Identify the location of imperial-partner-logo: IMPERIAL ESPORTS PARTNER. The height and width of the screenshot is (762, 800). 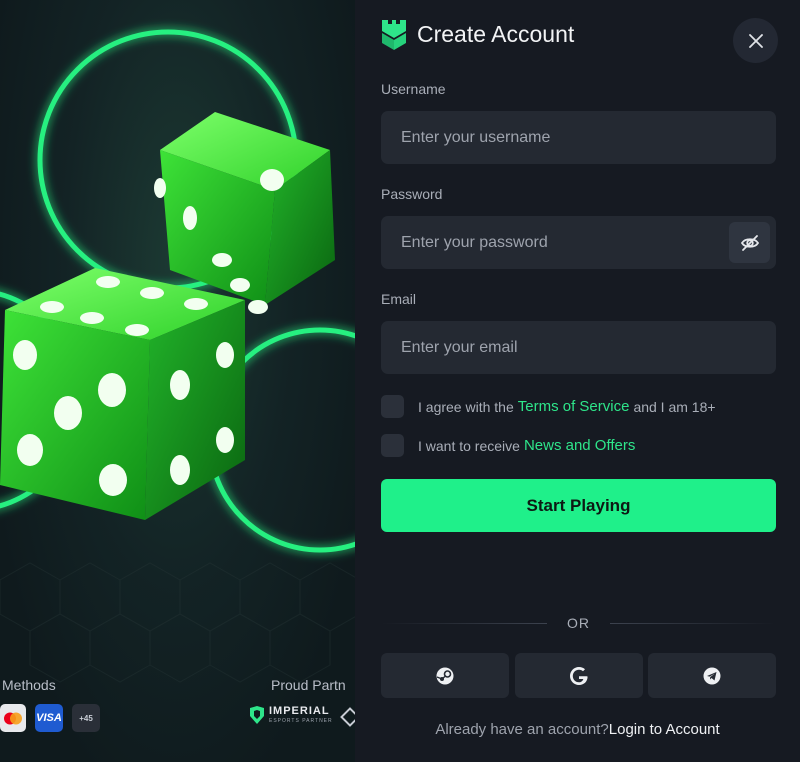
(291, 715).